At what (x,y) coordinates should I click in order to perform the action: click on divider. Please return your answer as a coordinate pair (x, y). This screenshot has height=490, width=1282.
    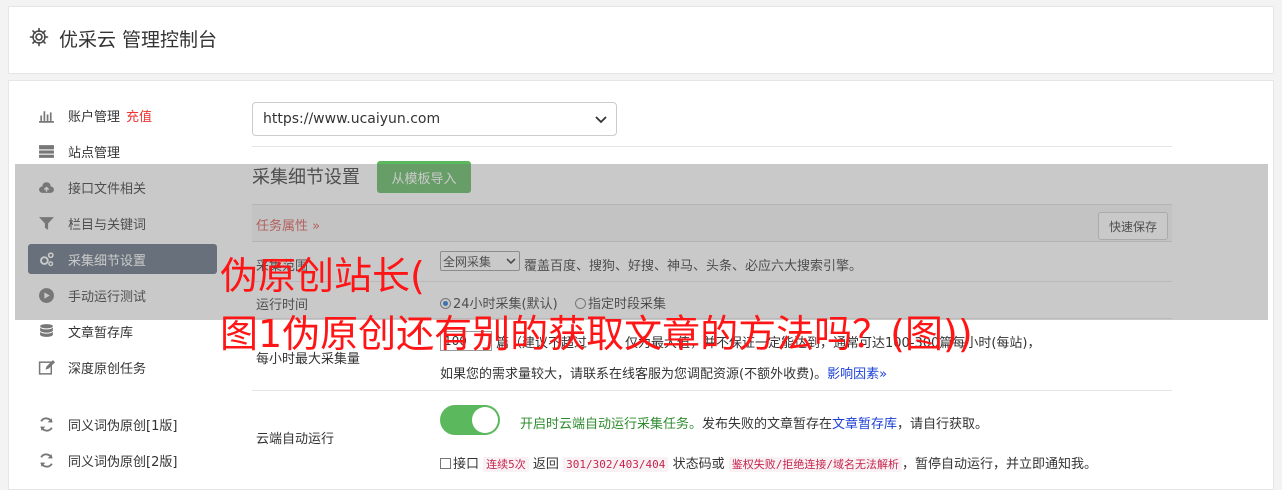
    Looking at the image, I should click on (712, 146).